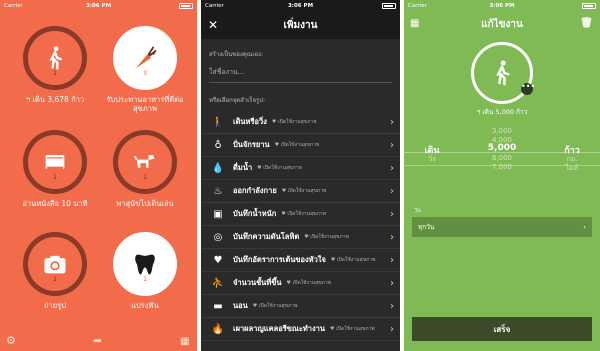 The height and width of the screenshot is (351, 600). I want to click on habit-photo: 1 ถ่ายรูป, so click(55, 271).